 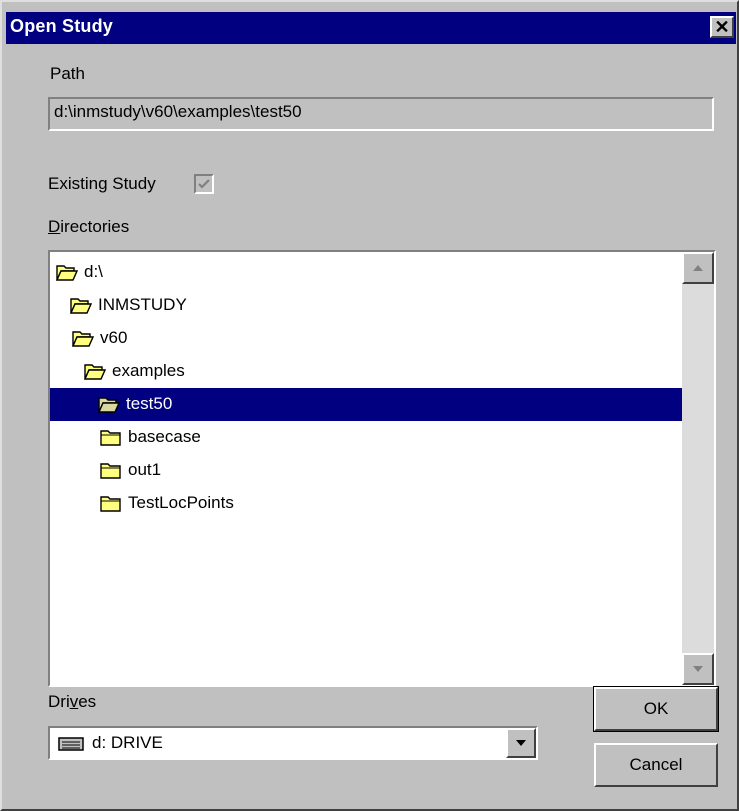 I want to click on arrow-down-icon, so click(x=698, y=669).